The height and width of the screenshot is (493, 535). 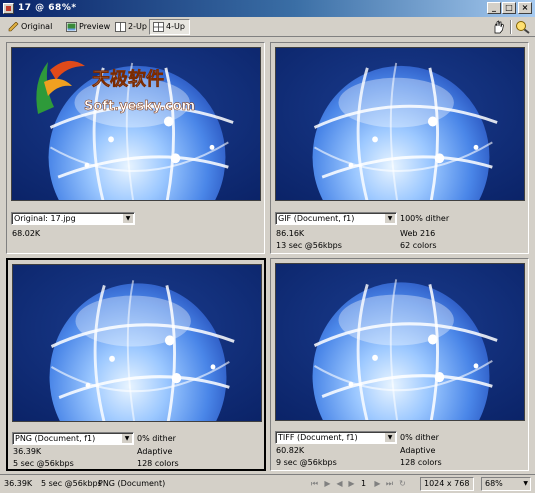 What do you see at coordinates (26, 233) in the screenshot?
I see `file-size-original: 68.02K` at bounding box center [26, 233].